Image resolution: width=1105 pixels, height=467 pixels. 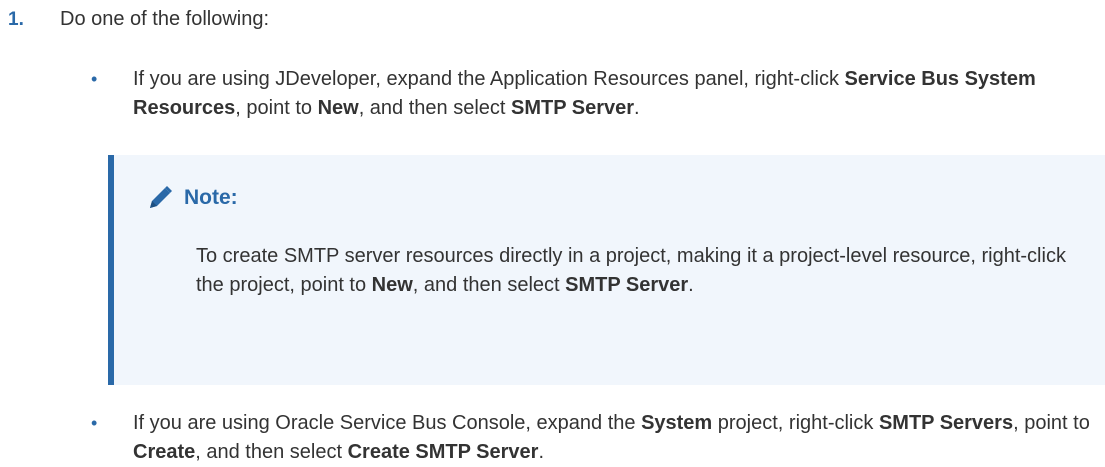 I want to click on ui-term-smtp-servers: SMTP Servers, so click(x=946, y=423).